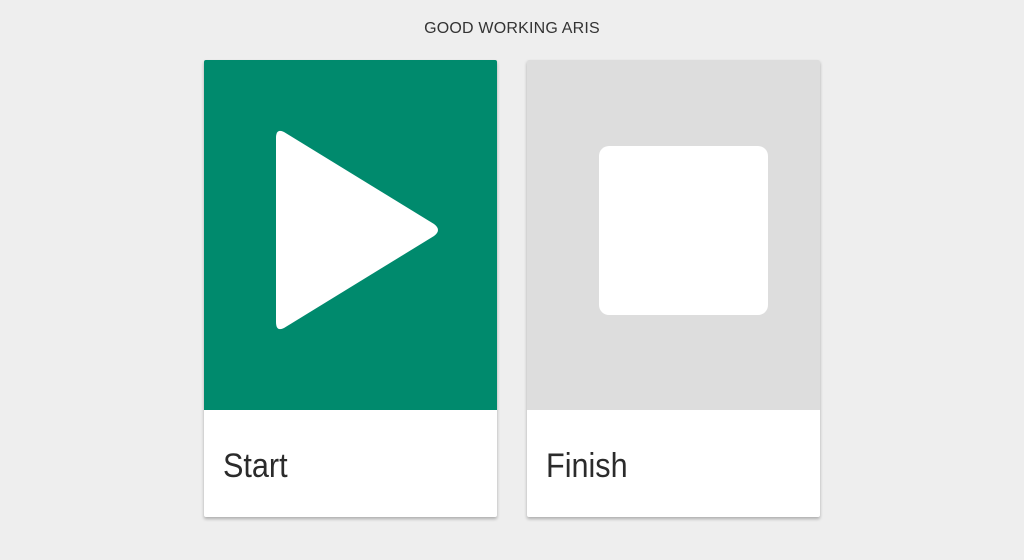 The width and height of the screenshot is (1024, 560). Describe the element at coordinates (512, 28) in the screenshot. I see `page-title: GOOD WORKING ARIS` at that location.